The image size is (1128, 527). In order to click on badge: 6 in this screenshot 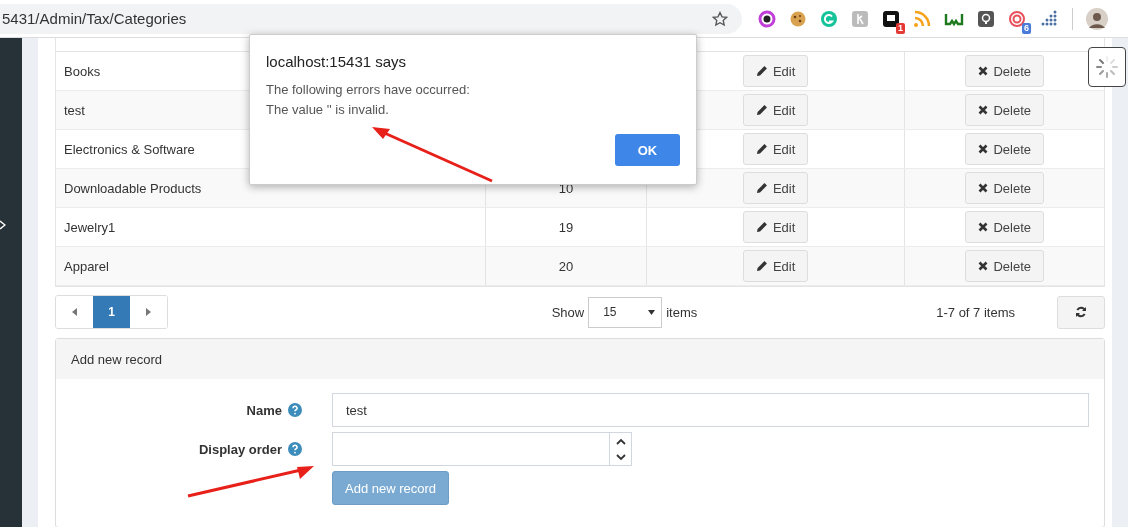, I will do `click(1026, 28)`.